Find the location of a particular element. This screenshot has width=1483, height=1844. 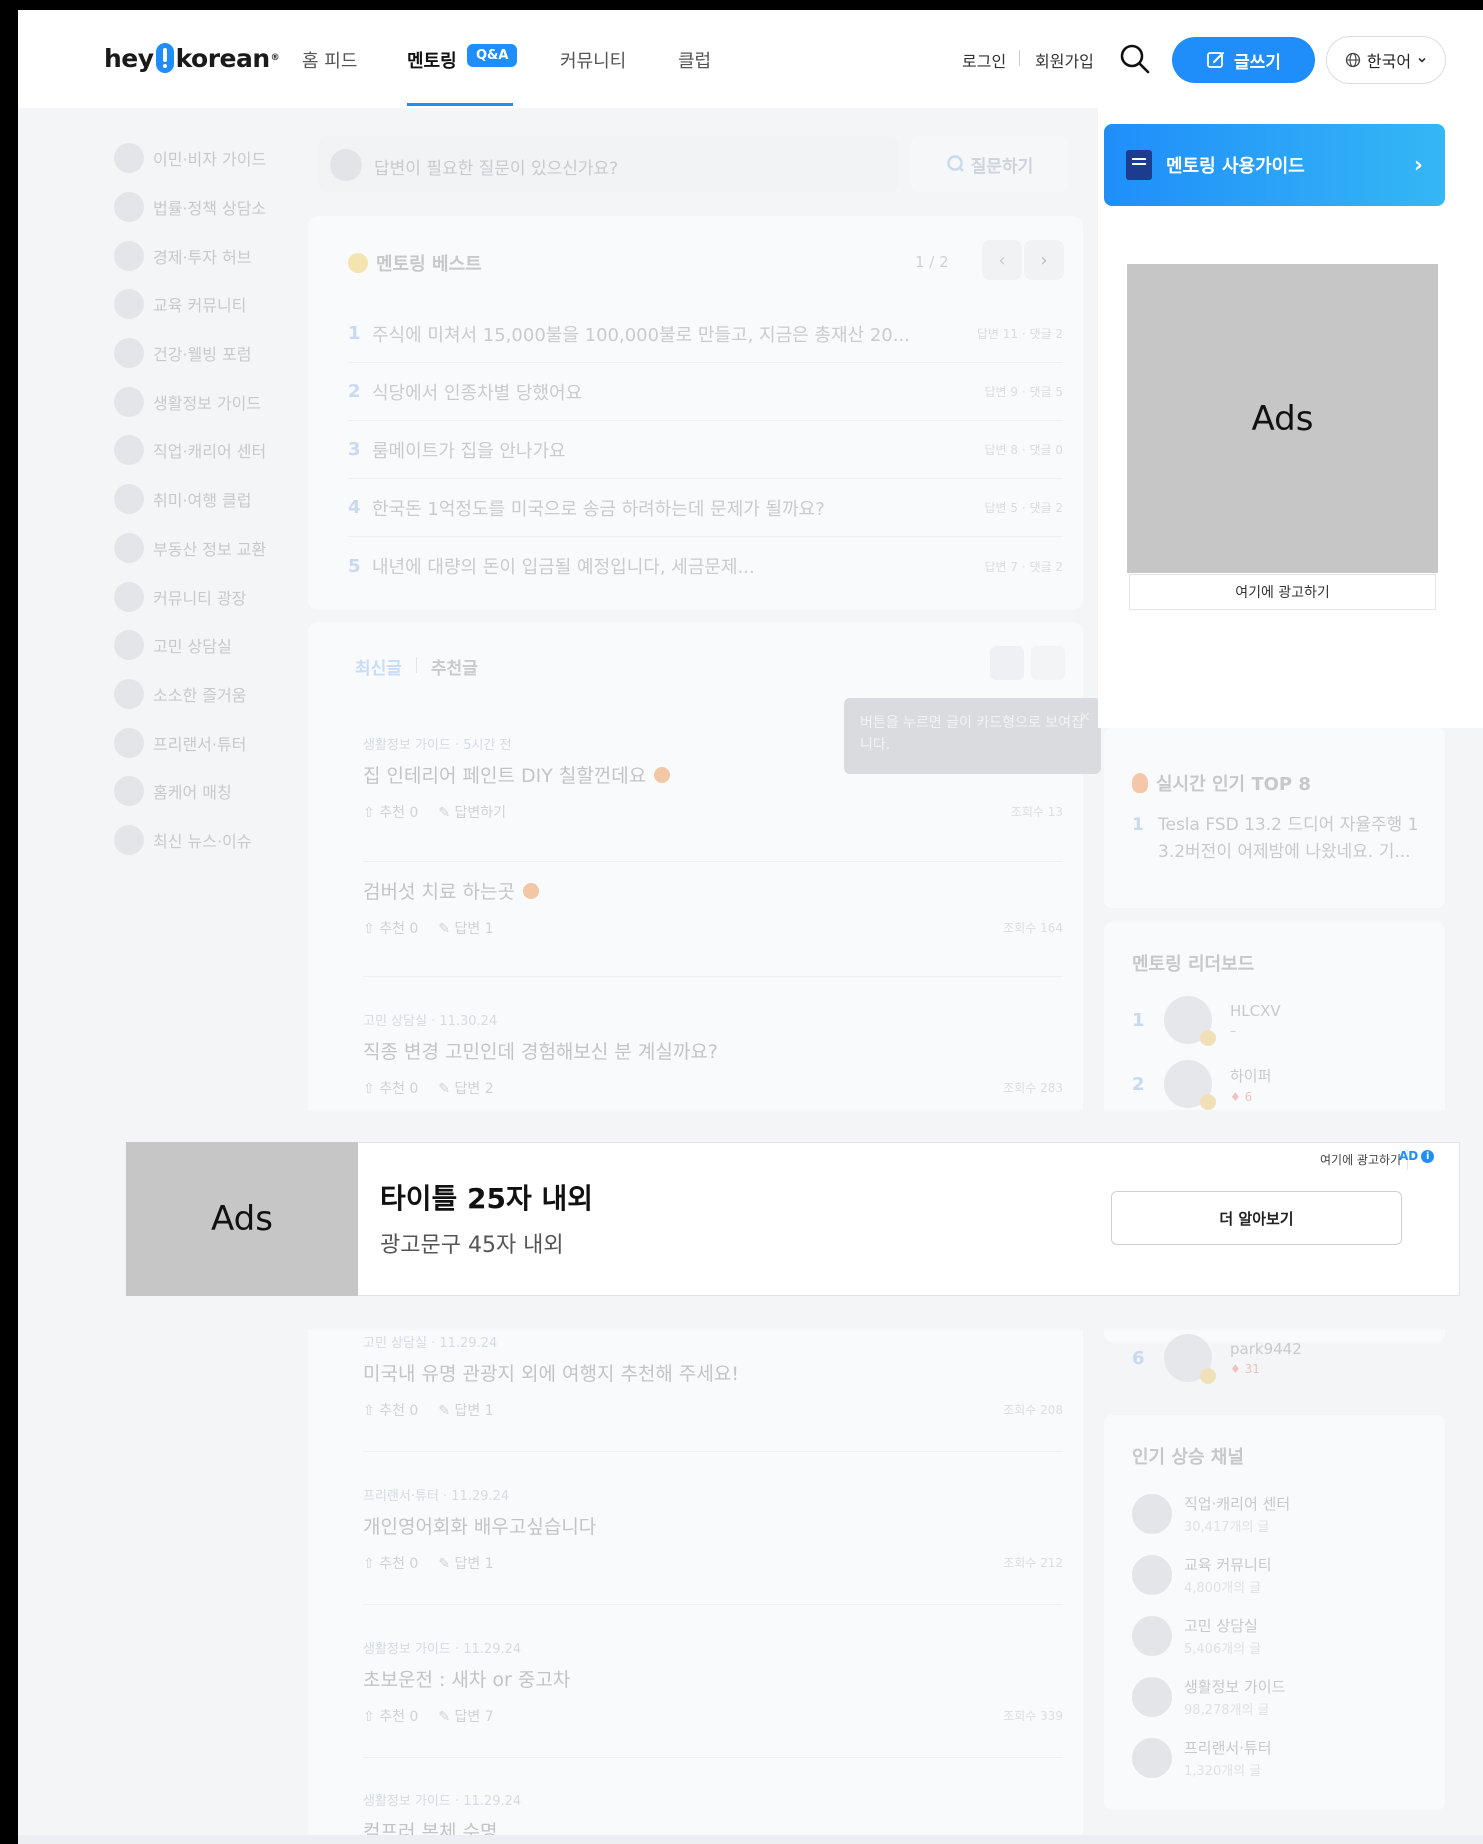

learn-more-button: 더 알아보기 is located at coordinates (1256, 1218).